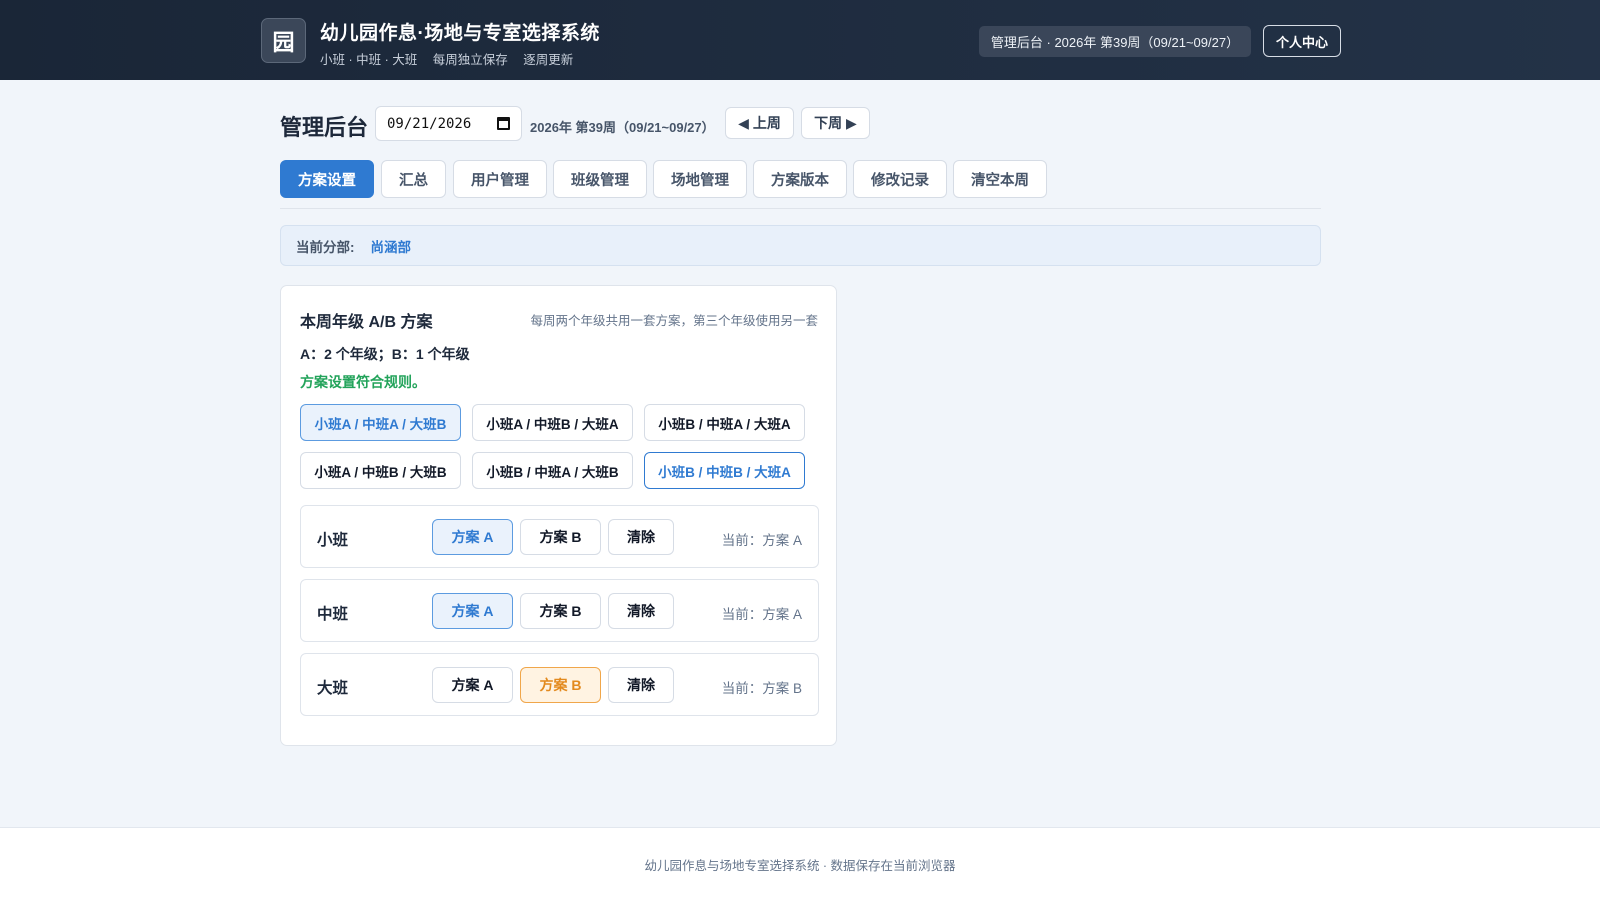  What do you see at coordinates (429, 123) in the screenshot?
I see `date-value: 09/21/2026` at bounding box center [429, 123].